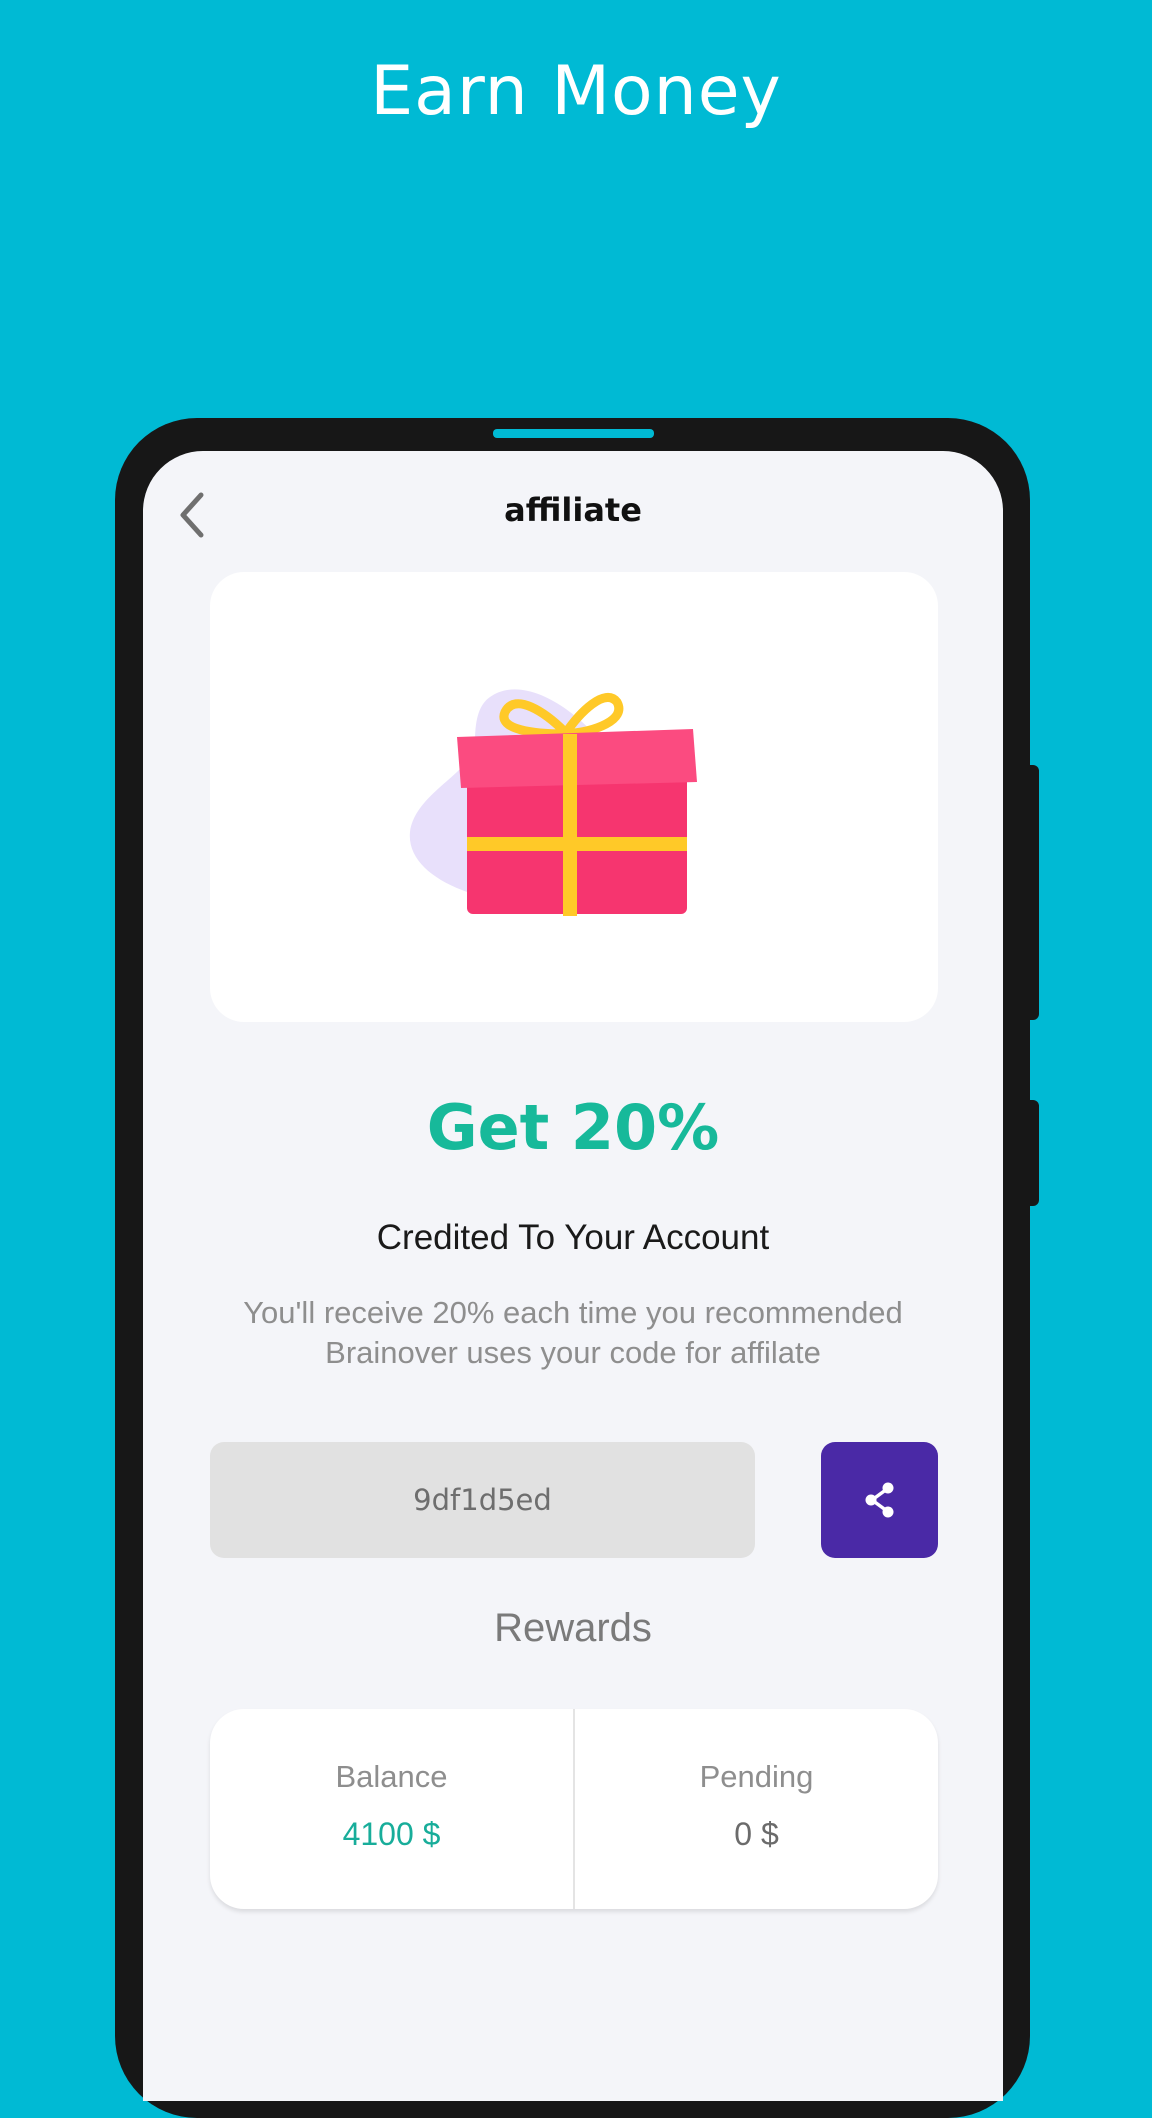 This screenshot has height=2118, width=1152. Describe the element at coordinates (482, 1500) in the screenshot. I see `referral-code-field: 9df1d5ed` at that location.